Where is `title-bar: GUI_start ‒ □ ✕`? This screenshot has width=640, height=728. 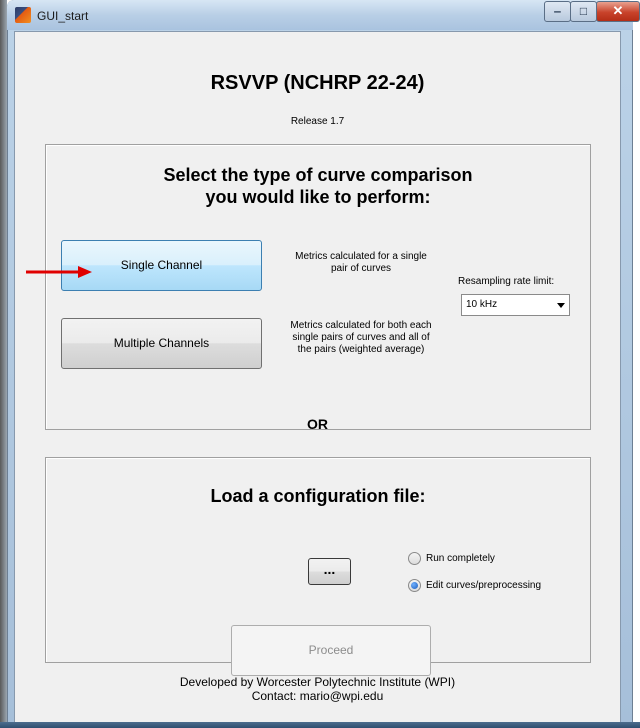 title-bar: GUI_start ‒ □ ✕ is located at coordinates (323, 15).